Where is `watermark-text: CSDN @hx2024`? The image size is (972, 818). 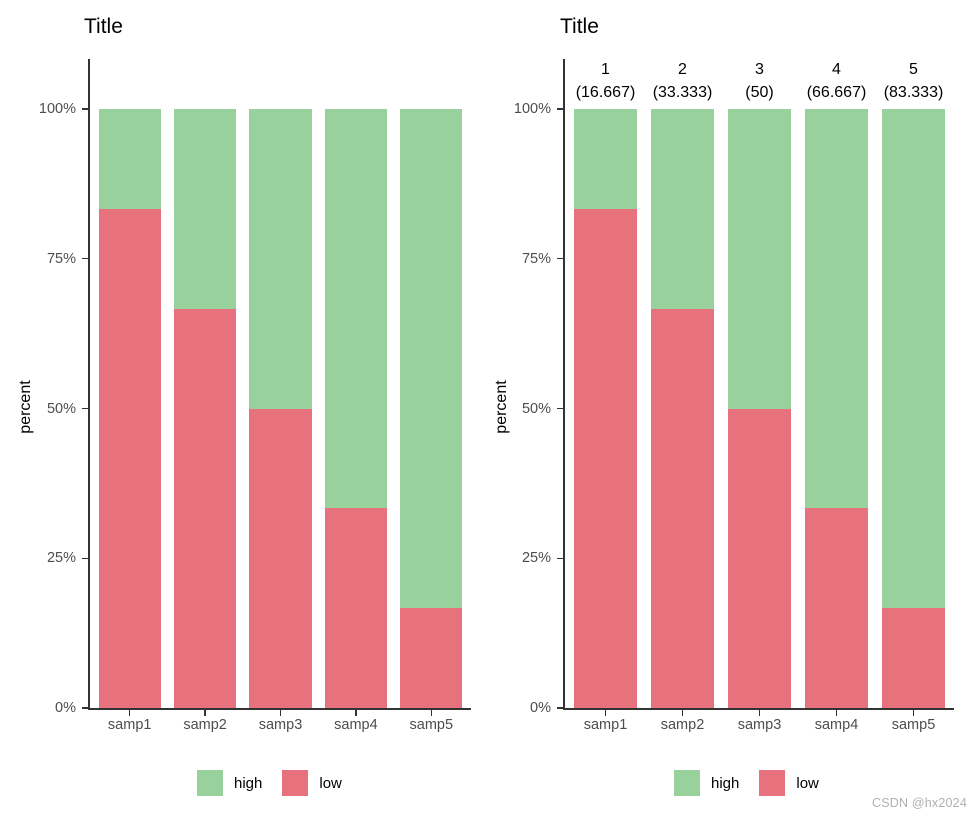 watermark-text: CSDN @hx2024 is located at coordinates (919, 803).